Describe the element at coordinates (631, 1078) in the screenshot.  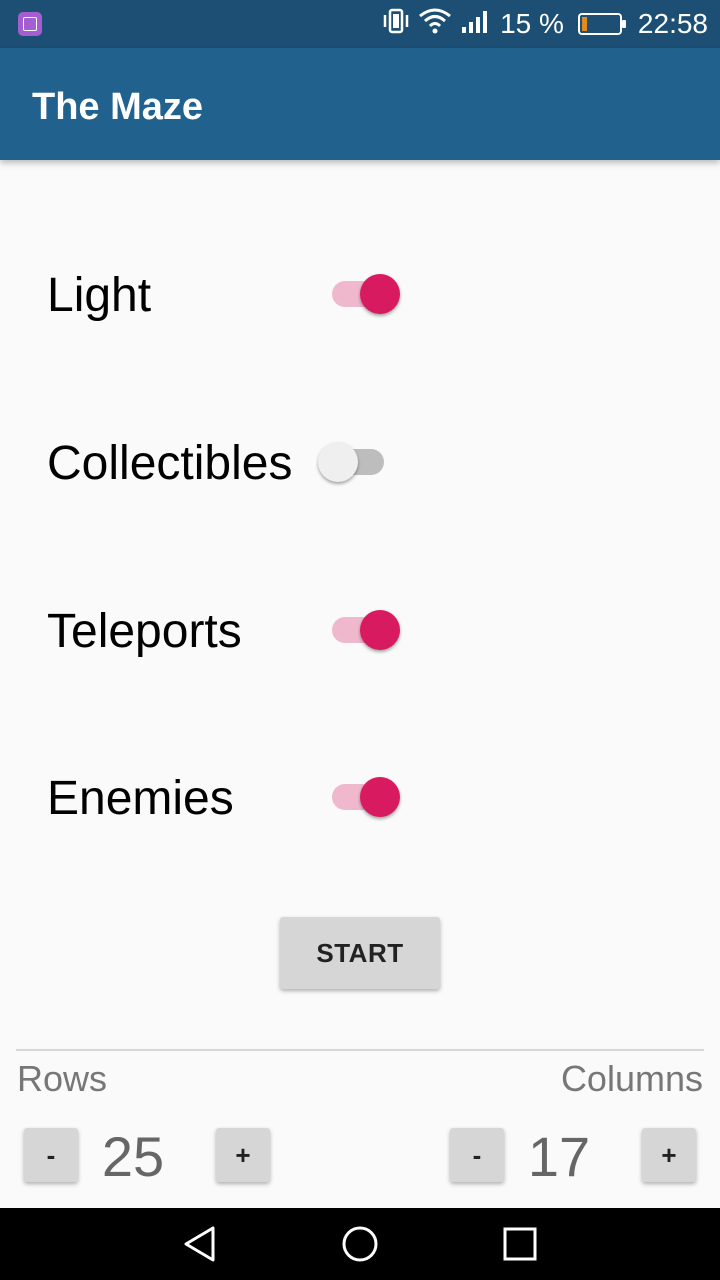
I see `columns-label: Columns` at that location.